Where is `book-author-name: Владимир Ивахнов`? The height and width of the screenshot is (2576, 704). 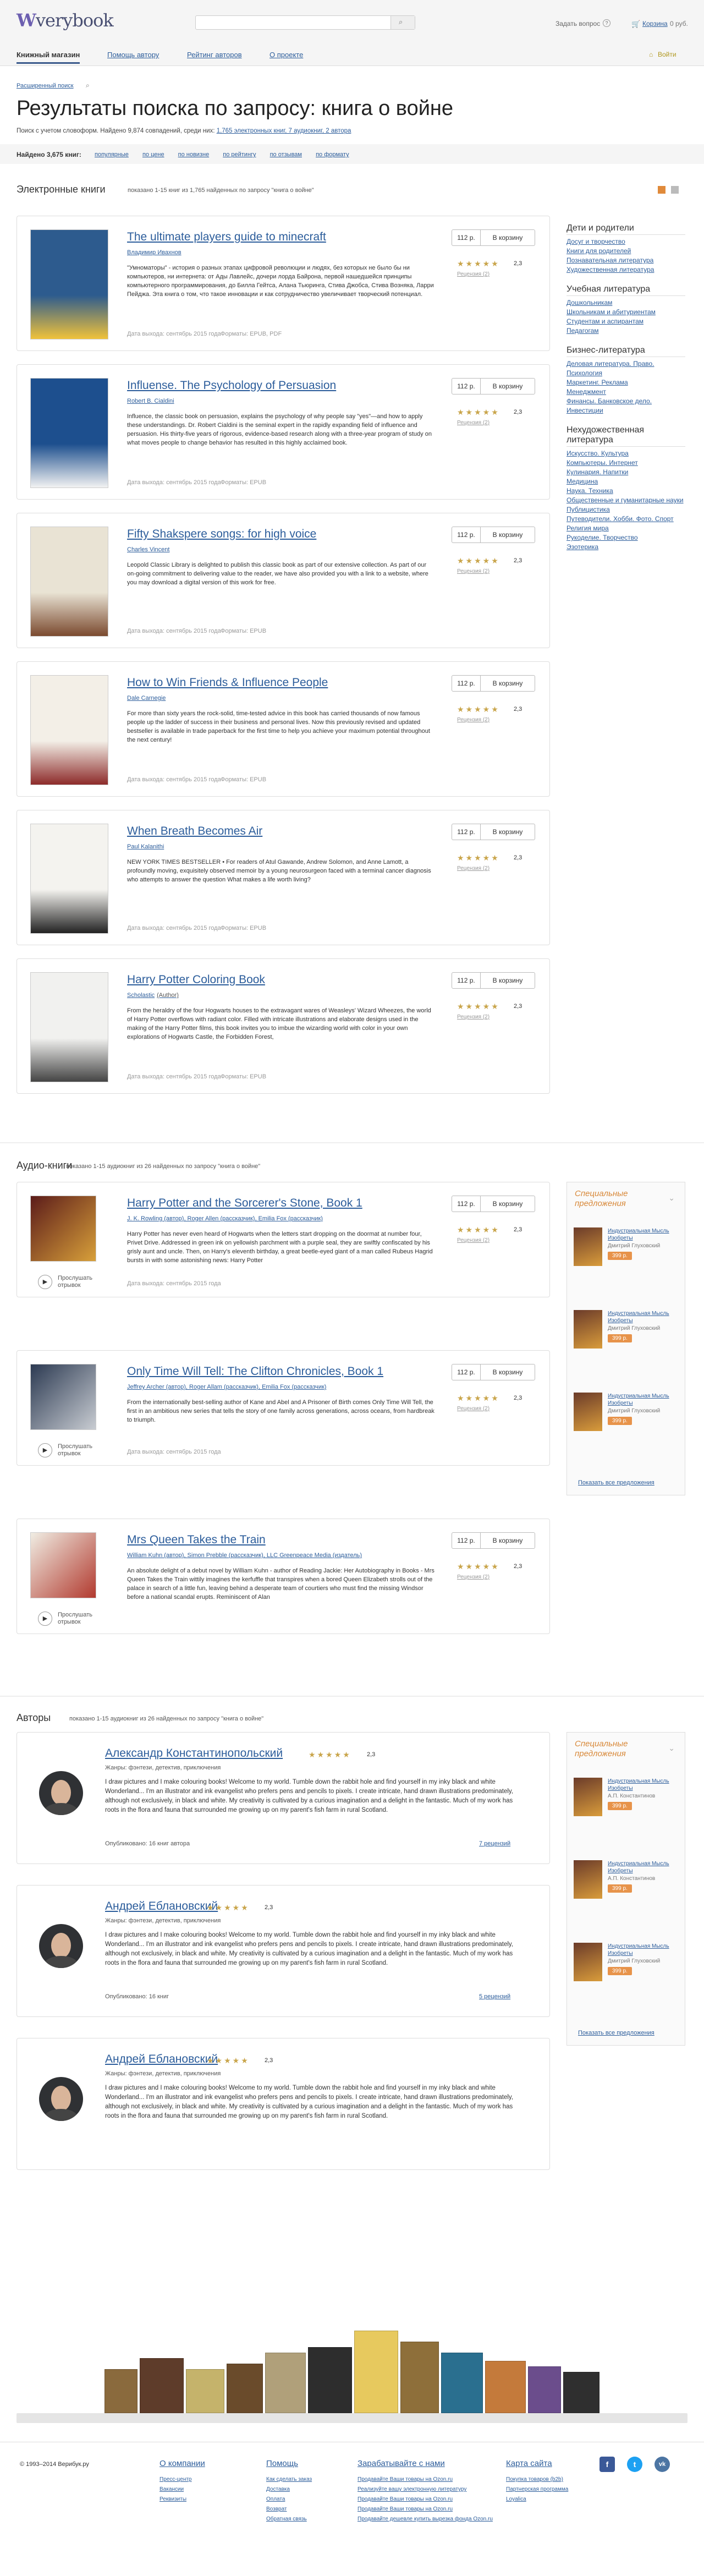 book-author-name: Владимир Ивахнов is located at coordinates (154, 253).